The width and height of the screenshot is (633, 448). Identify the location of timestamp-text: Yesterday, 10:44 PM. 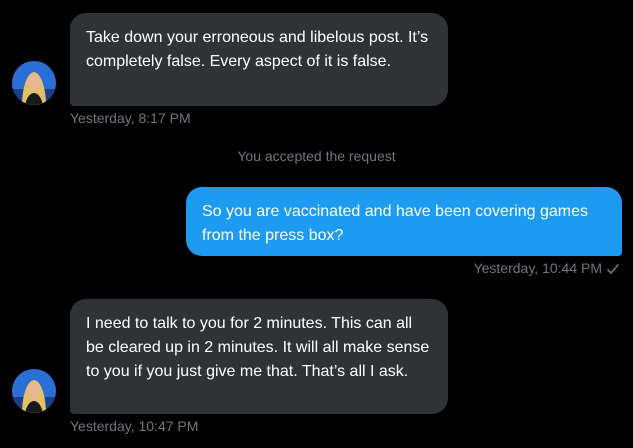
(537, 268).